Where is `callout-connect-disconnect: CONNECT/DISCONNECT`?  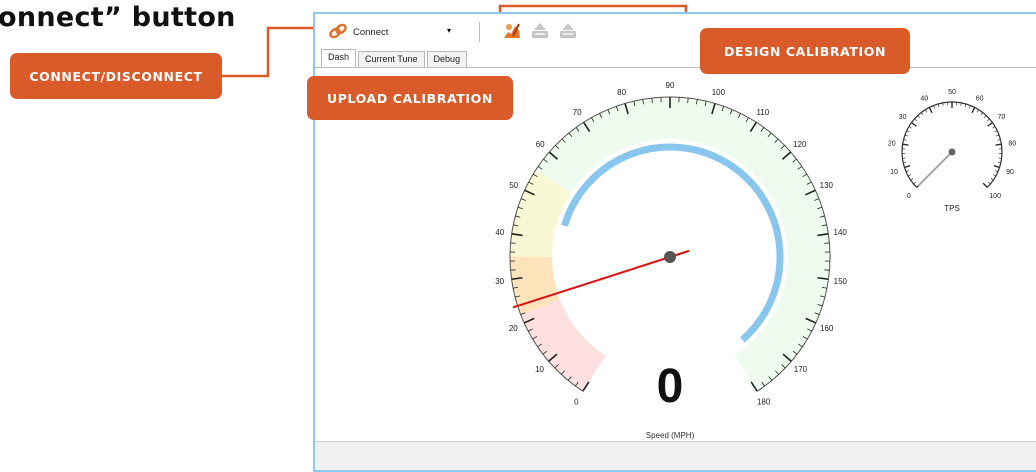 callout-connect-disconnect: CONNECT/DISCONNECT is located at coordinates (116, 76).